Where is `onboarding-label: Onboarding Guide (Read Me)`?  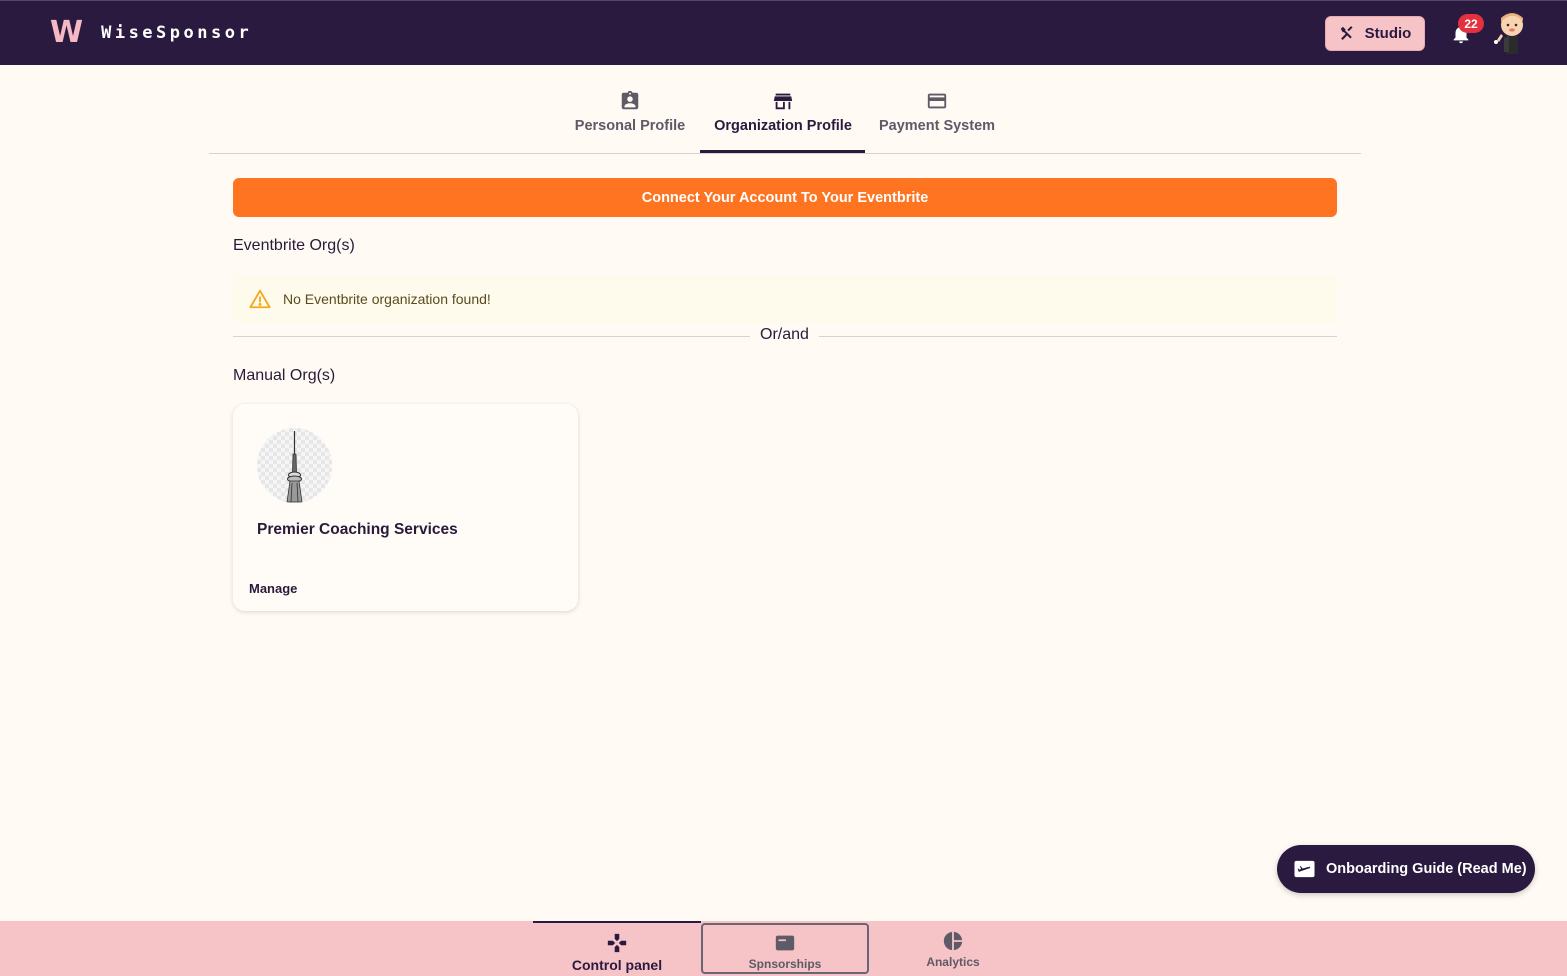
onboarding-label: Onboarding Guide (Read Me) is located at coordinates (1426, 869).